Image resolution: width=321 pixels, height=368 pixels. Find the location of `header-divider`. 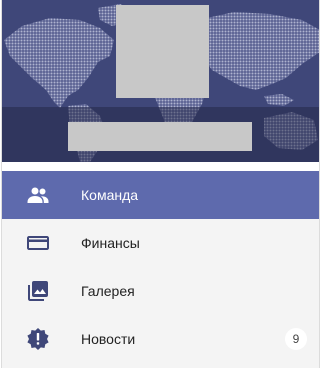

header-divider is located at coordinates (160, 166).